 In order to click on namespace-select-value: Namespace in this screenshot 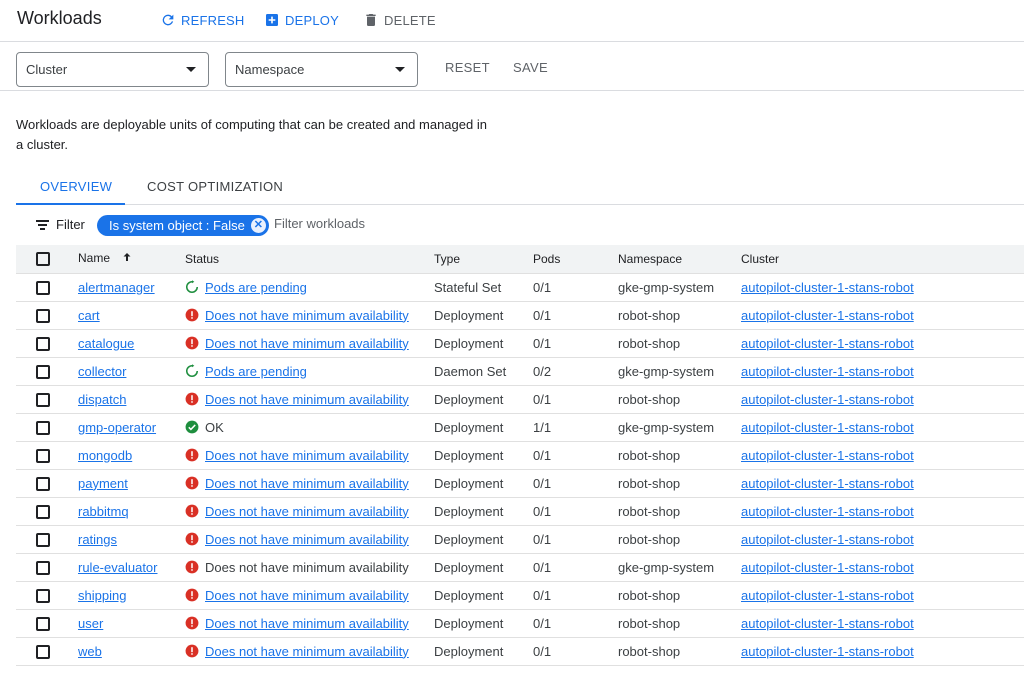, I will do `click(270, 69)`.